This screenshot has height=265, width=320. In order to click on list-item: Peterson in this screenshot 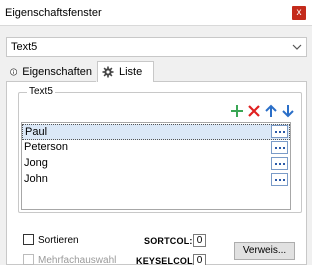, I will do `click(156, 148)`.